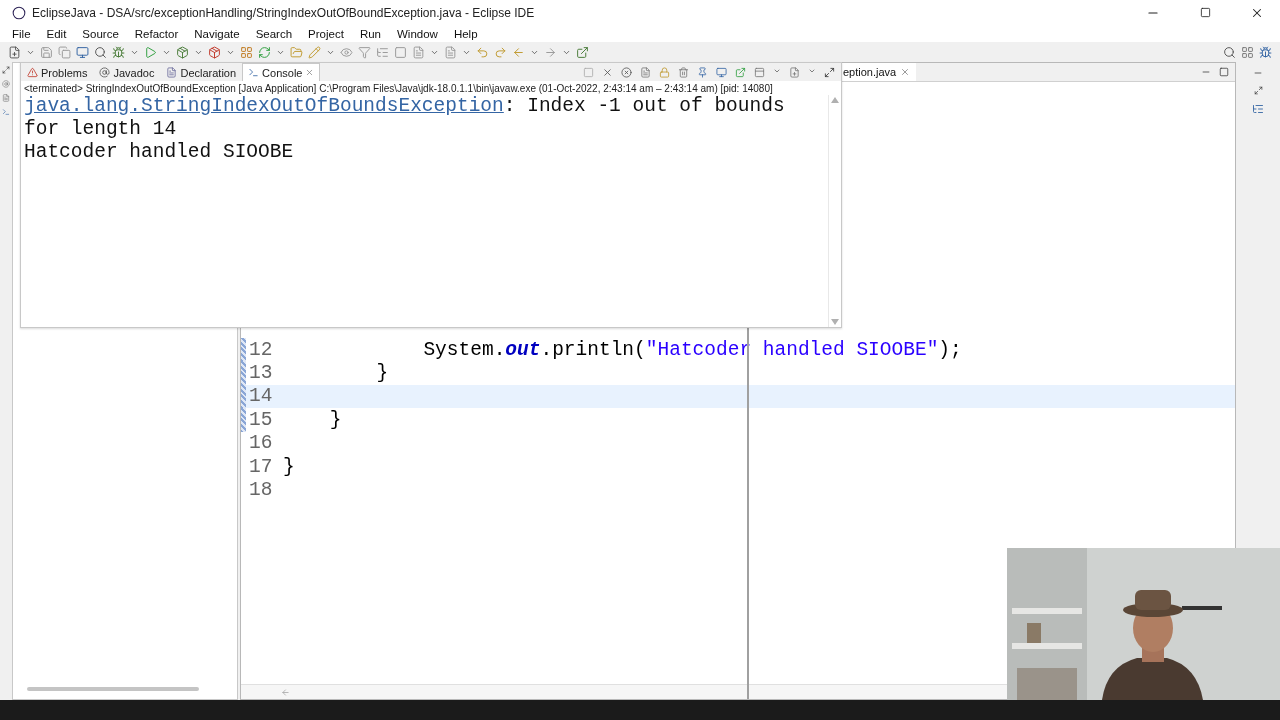 This screenshot has height=720, width=1280. What do you see at coordinates (326, 33) in the screenshot?
I see `menu-item: Project` at bounding box center [326, 33].